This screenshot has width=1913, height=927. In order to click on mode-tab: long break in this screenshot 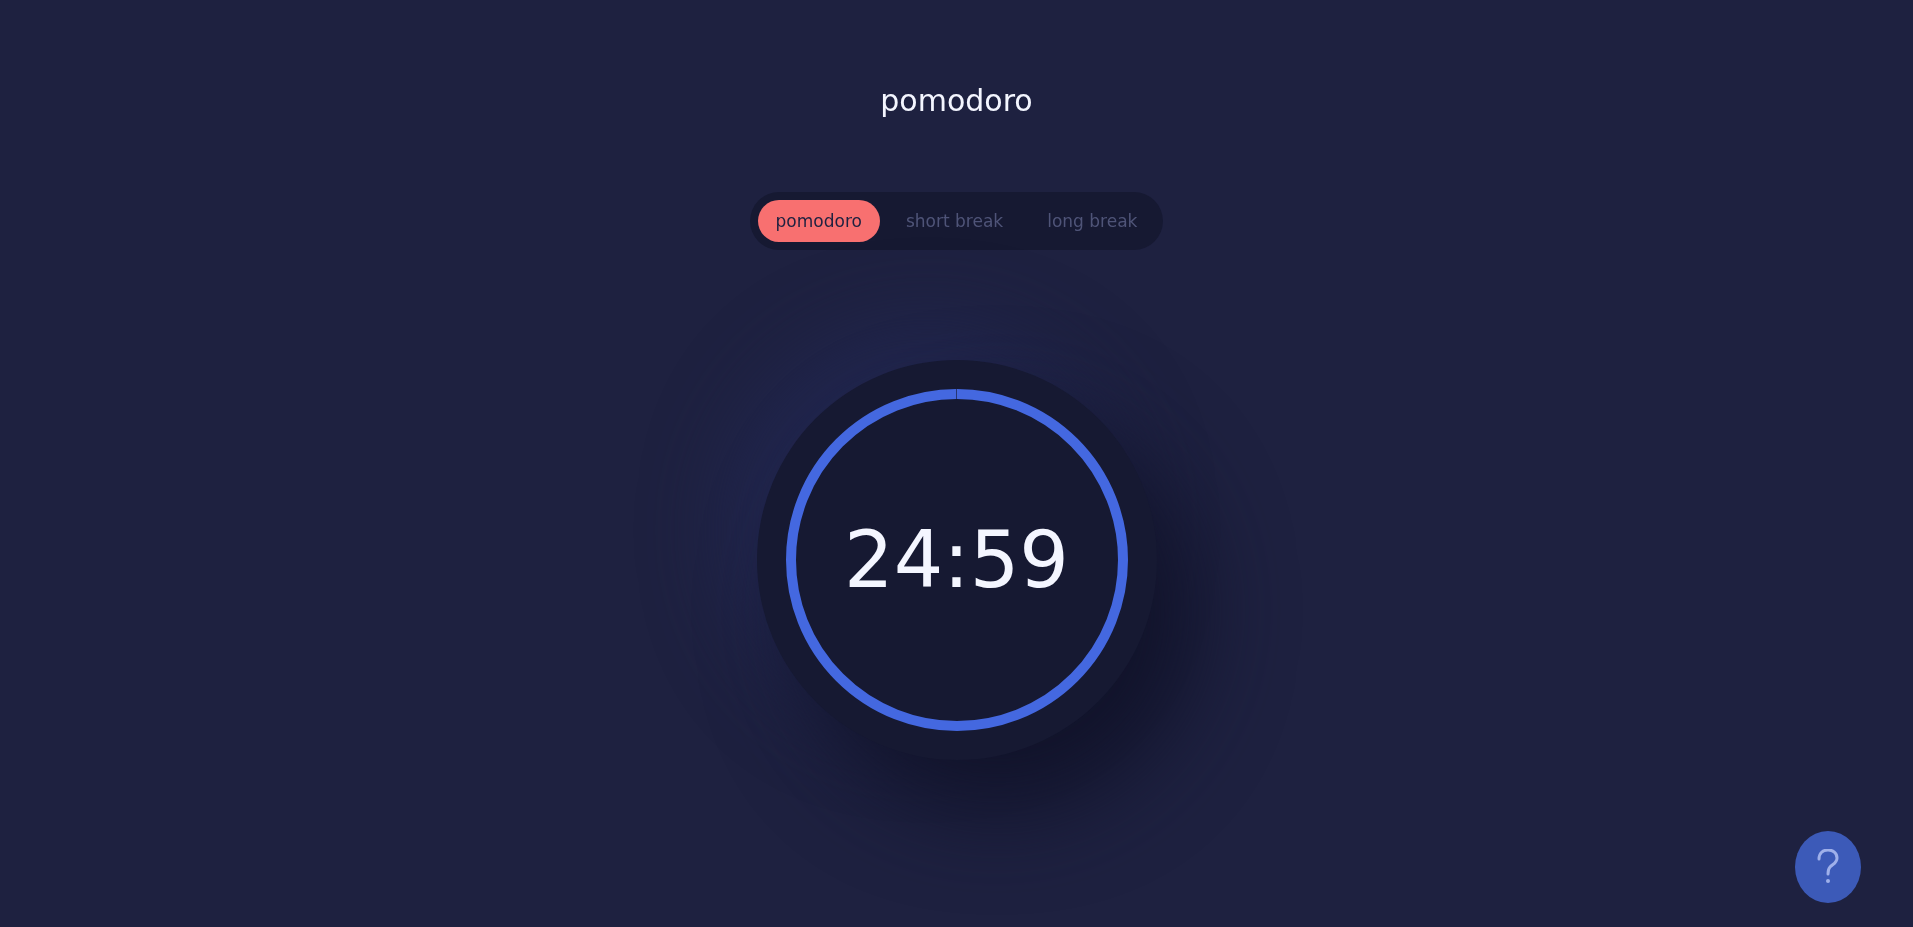, I will do `click(1092, 221)`.